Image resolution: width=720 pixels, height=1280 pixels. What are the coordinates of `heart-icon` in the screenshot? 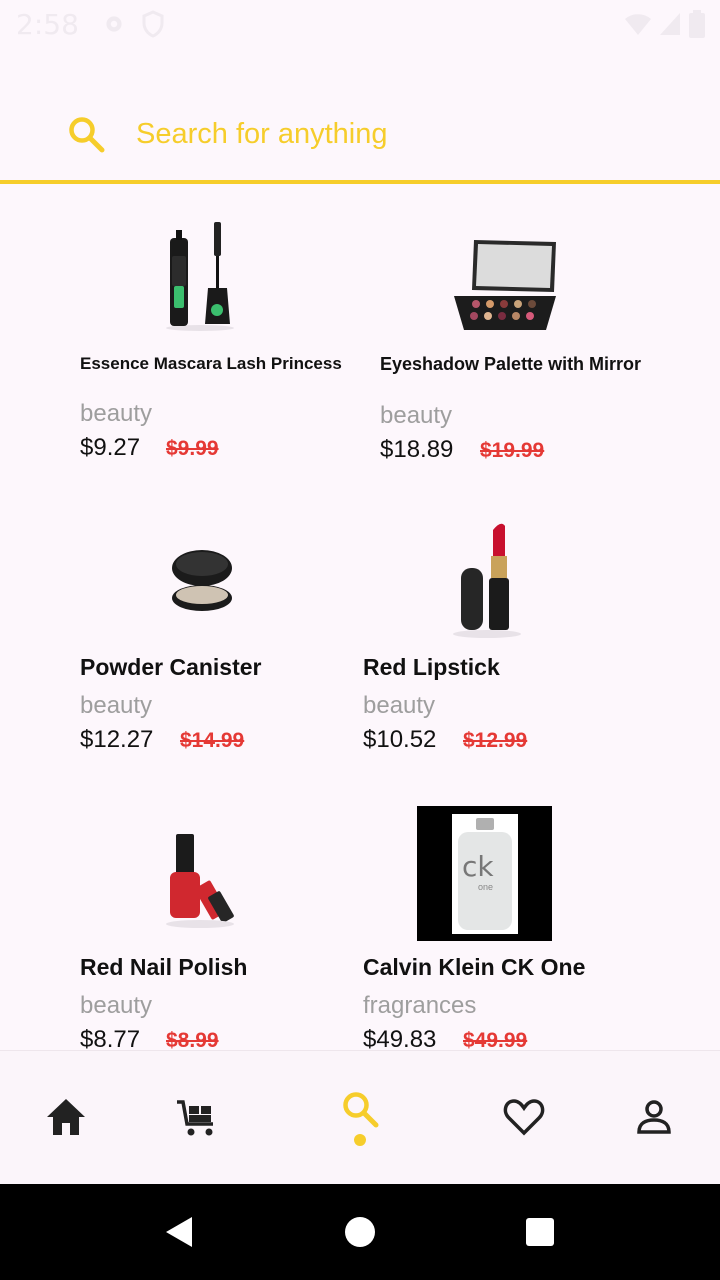 It's located at (524, 1117).